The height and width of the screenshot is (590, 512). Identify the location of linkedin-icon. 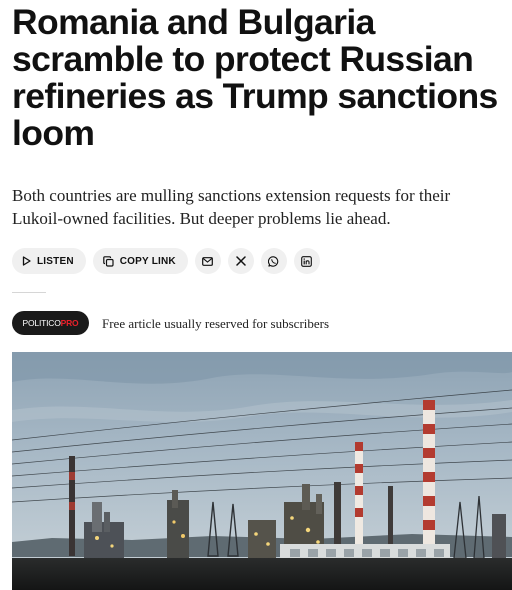
(307, 261).